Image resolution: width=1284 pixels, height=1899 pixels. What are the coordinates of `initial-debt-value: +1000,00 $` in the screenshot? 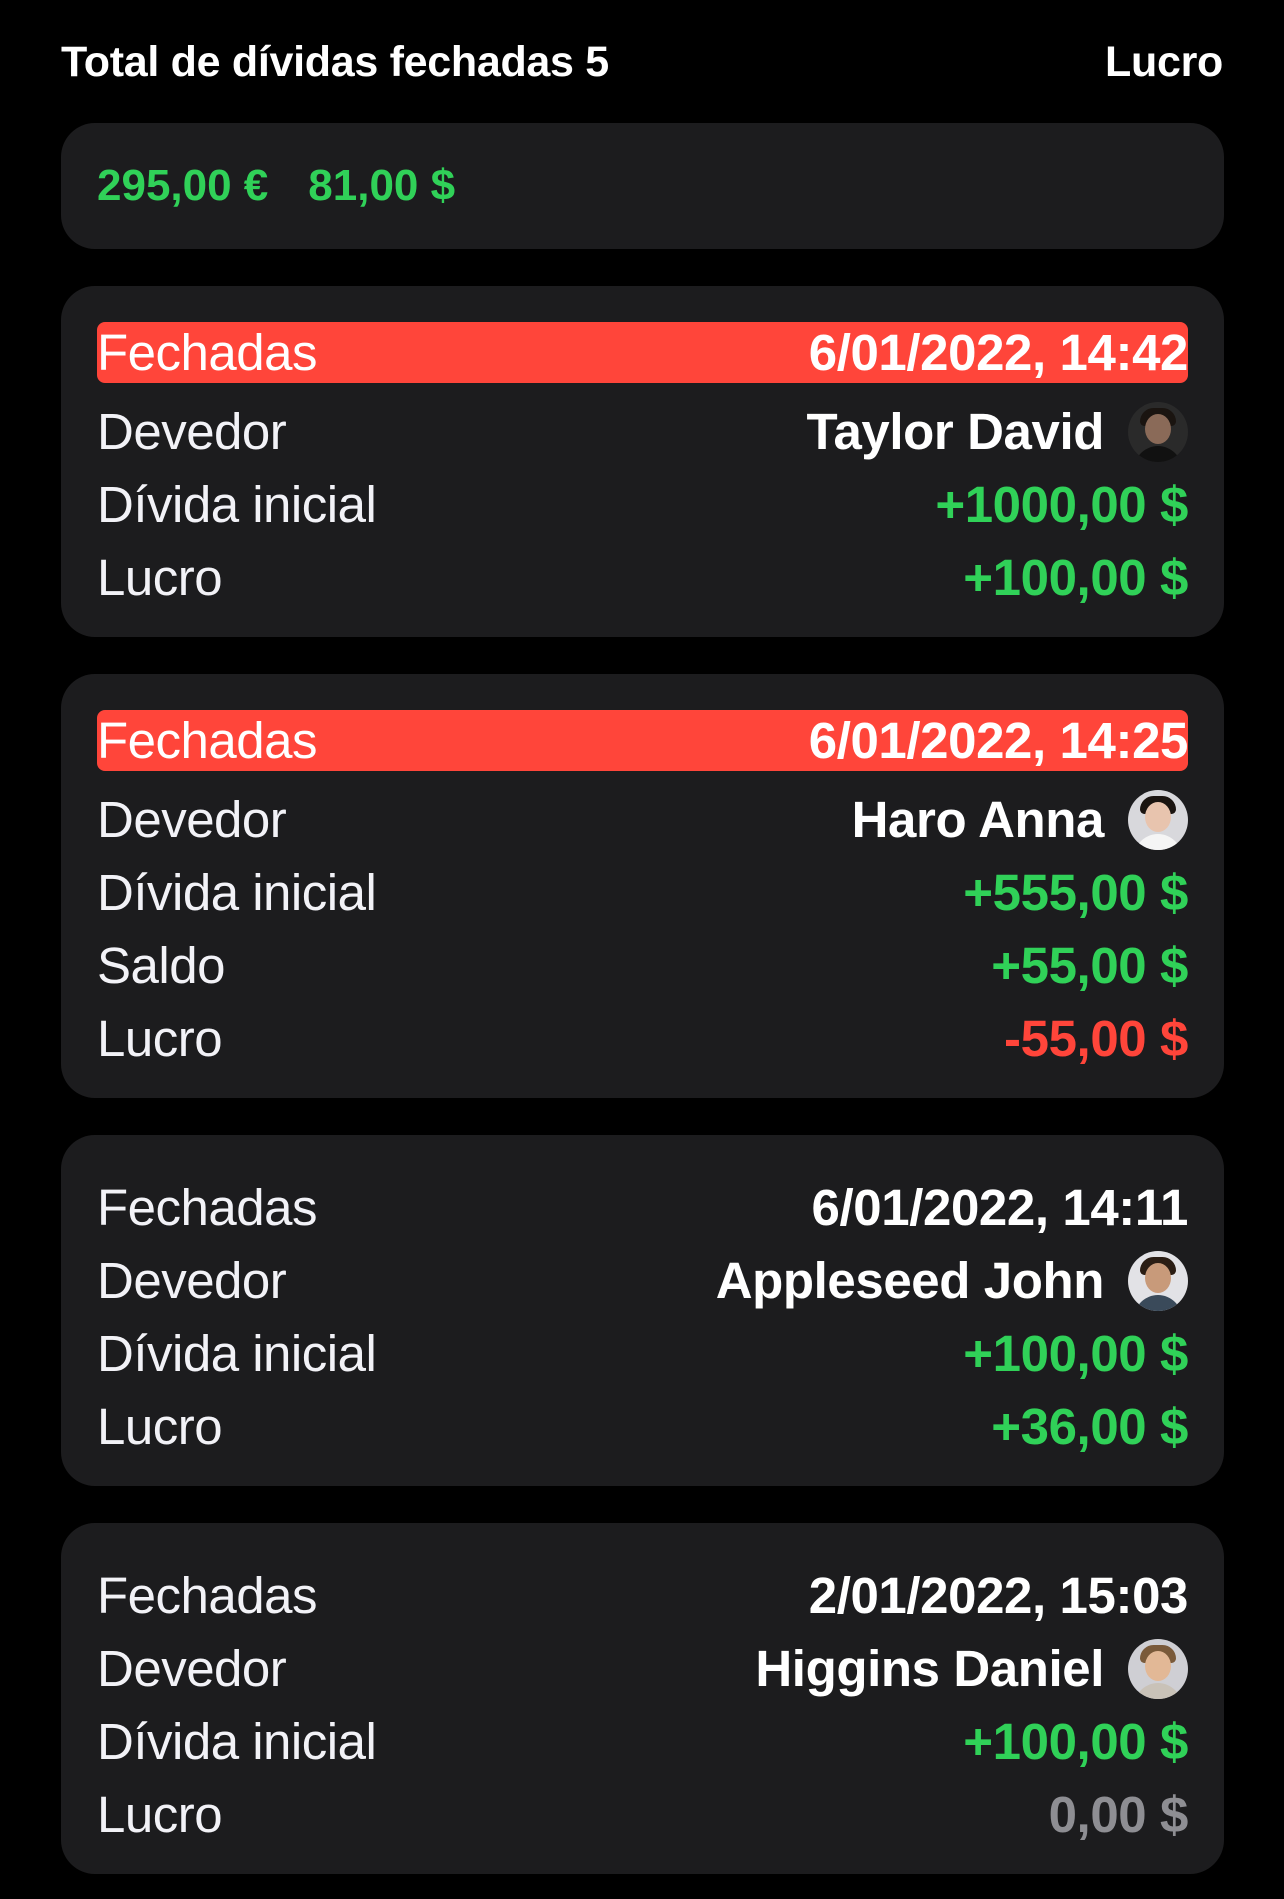 It's located at (1061, 504).